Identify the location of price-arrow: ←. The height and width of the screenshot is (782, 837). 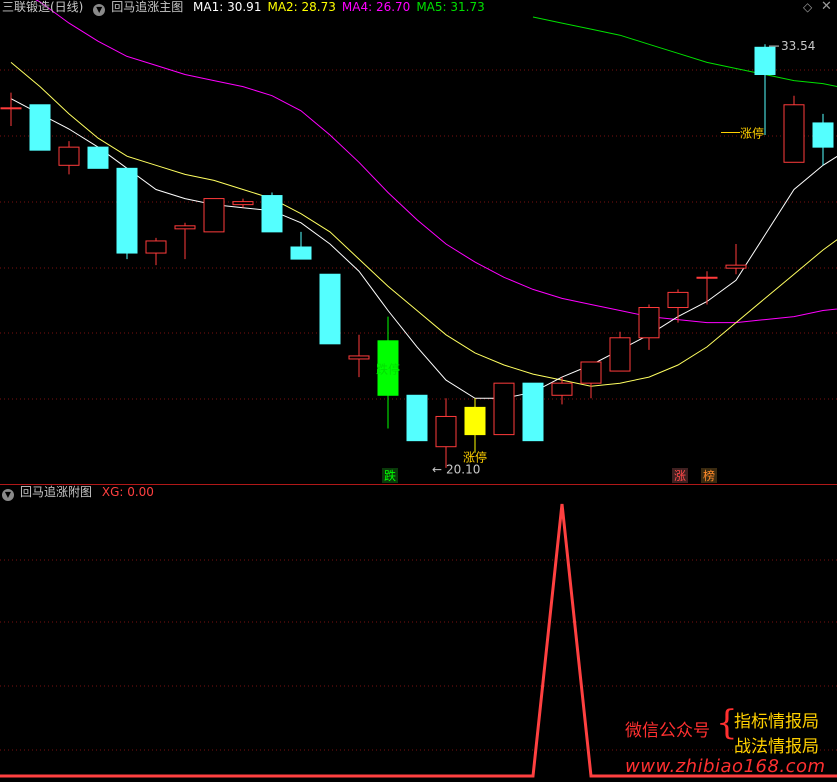
(437, 469).